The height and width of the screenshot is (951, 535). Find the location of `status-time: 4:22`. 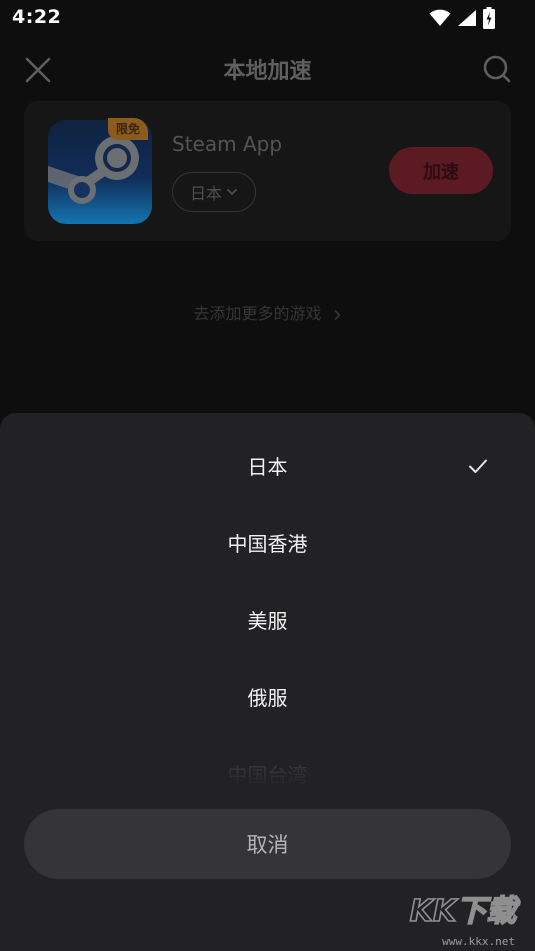

status-time: 4:22 is located at coordinates (37, 17).